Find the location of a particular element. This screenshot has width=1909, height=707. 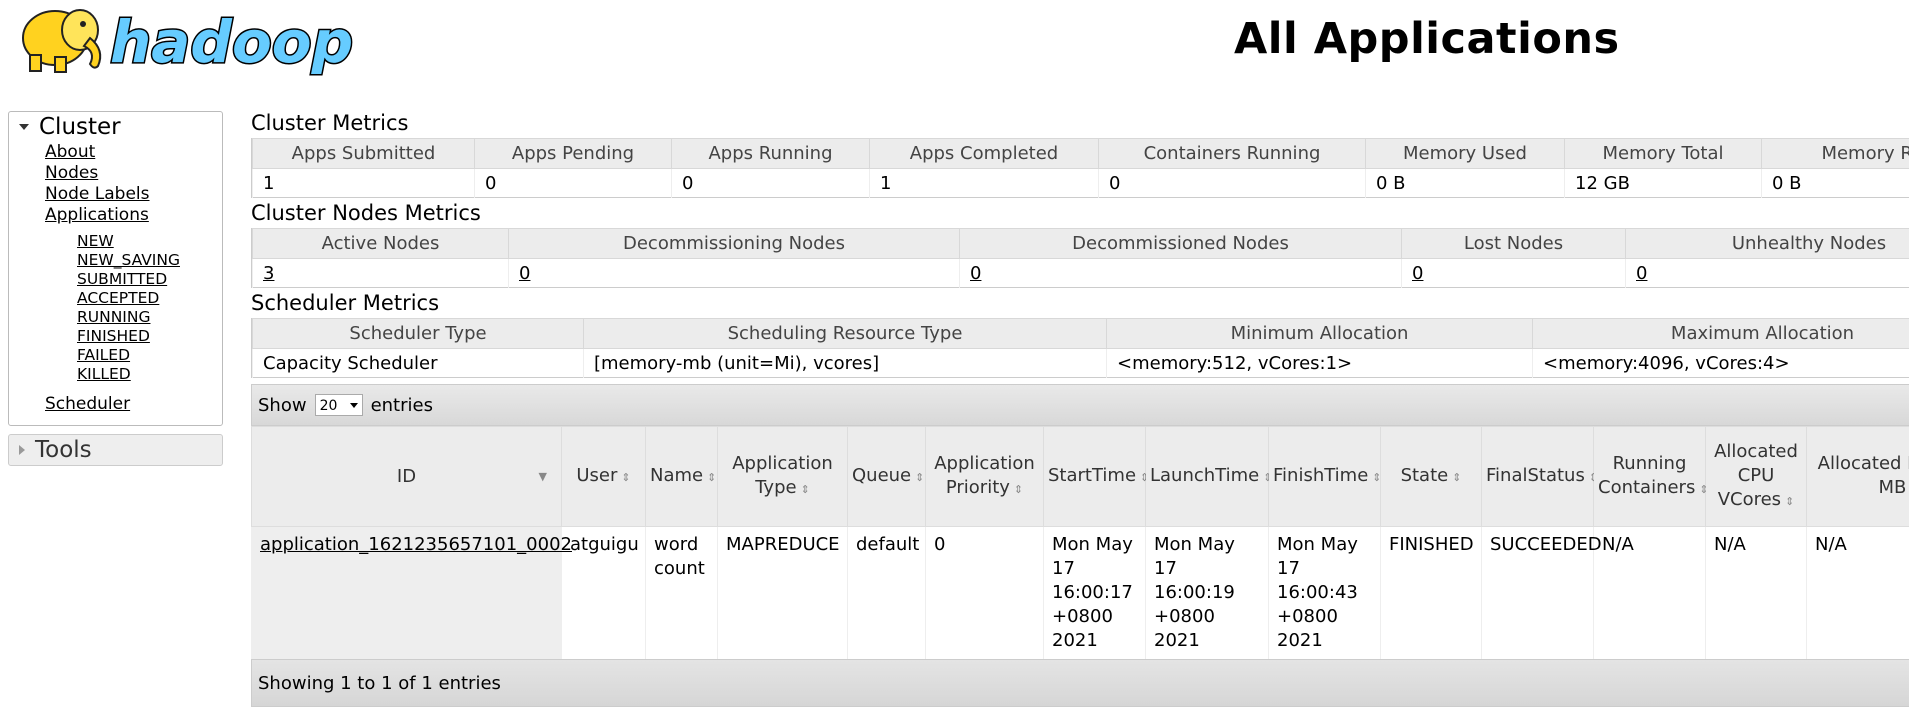

link-active-nodes: 3 is located at coordinates (268, 273).